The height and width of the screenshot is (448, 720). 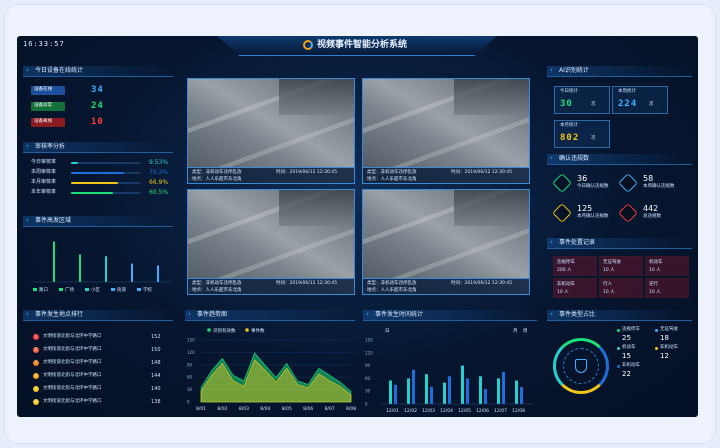 I want to click on handle-name: 无证驾驶, so click(x=612, y=262).